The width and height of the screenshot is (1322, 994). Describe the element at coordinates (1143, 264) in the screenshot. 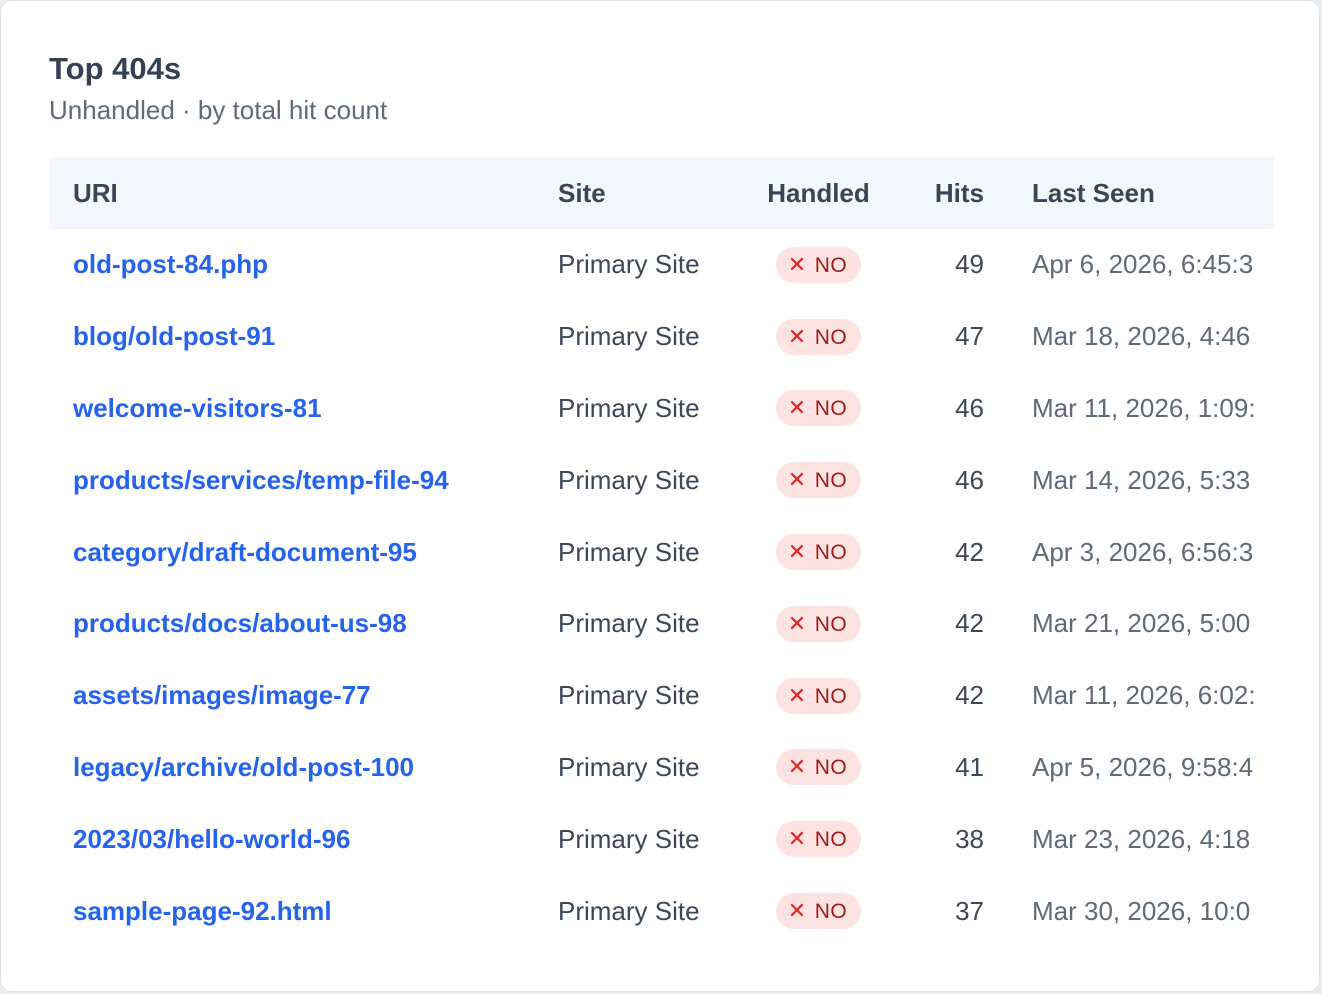

I see `last-seen-cell: Apr 6, 2026, 6:45:3` at that location.